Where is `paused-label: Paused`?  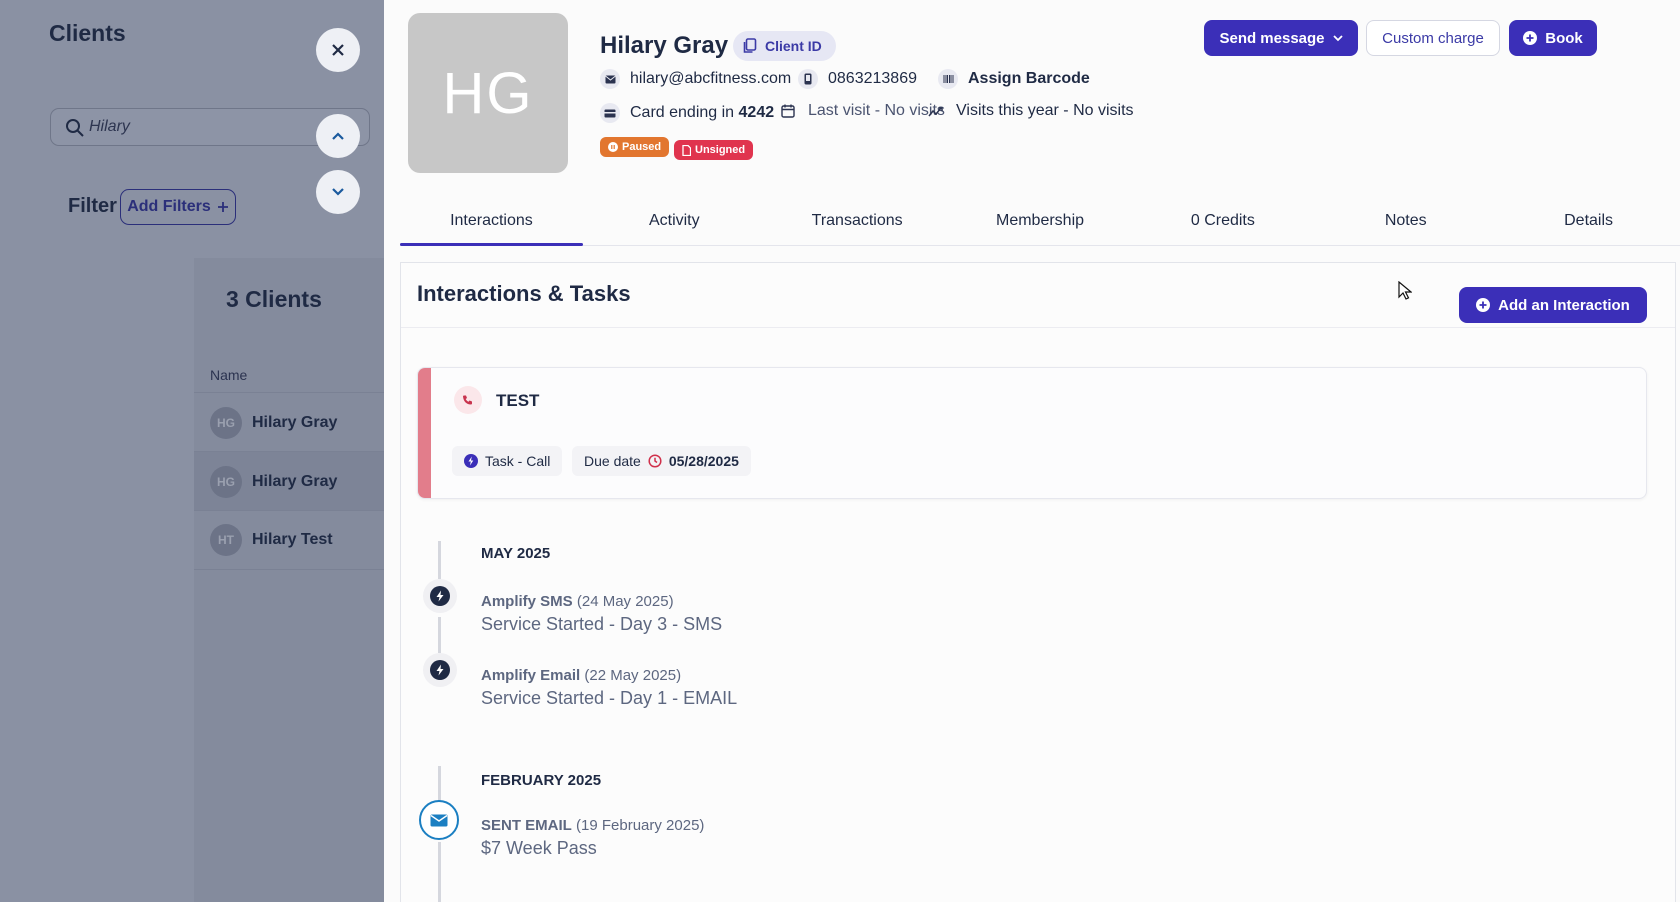
paused-label: Paused is located at coordinates (642, 147).